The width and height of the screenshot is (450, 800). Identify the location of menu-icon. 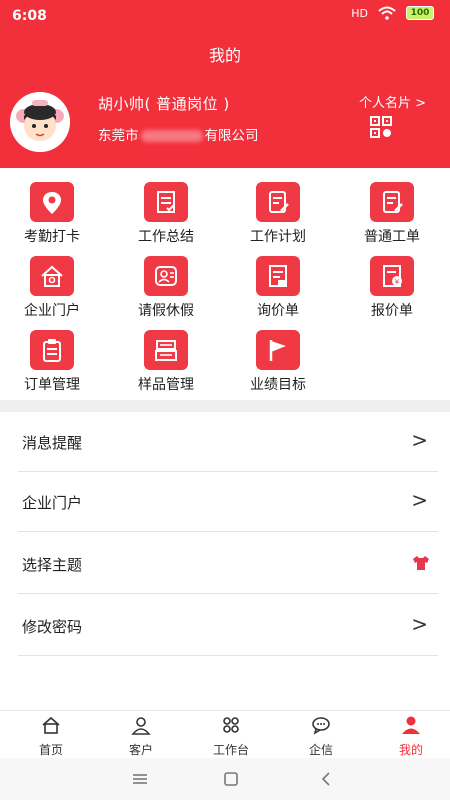
(140, 779).